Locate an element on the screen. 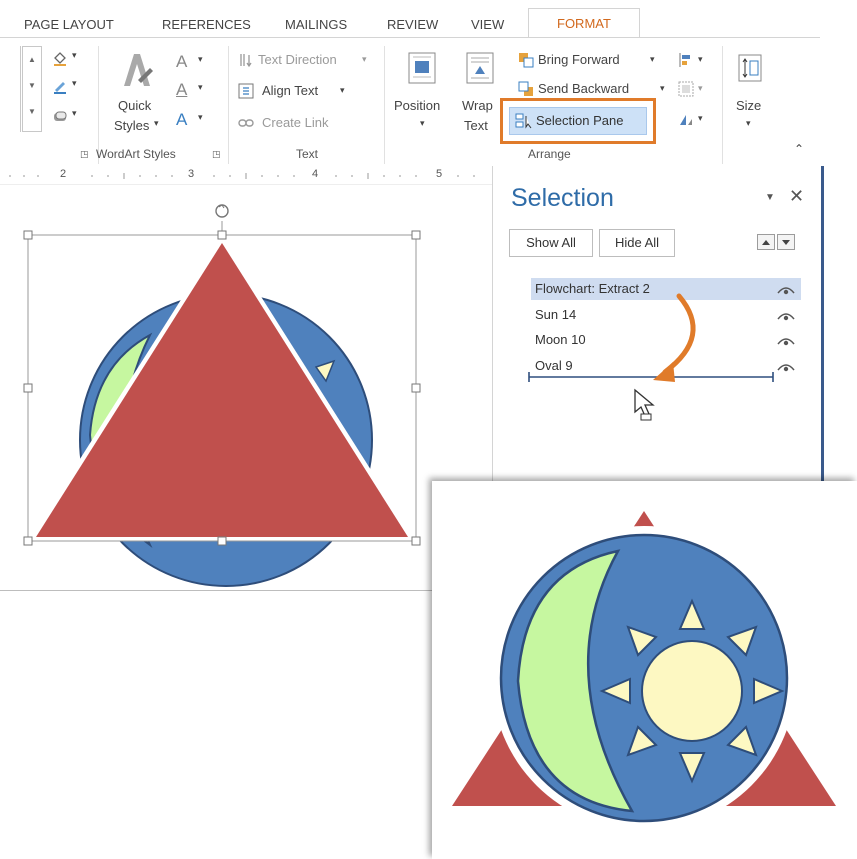 The width and height of the screenshot is (857, 859). text-direction-button: Text Direction is located at coordinates (297, 59).